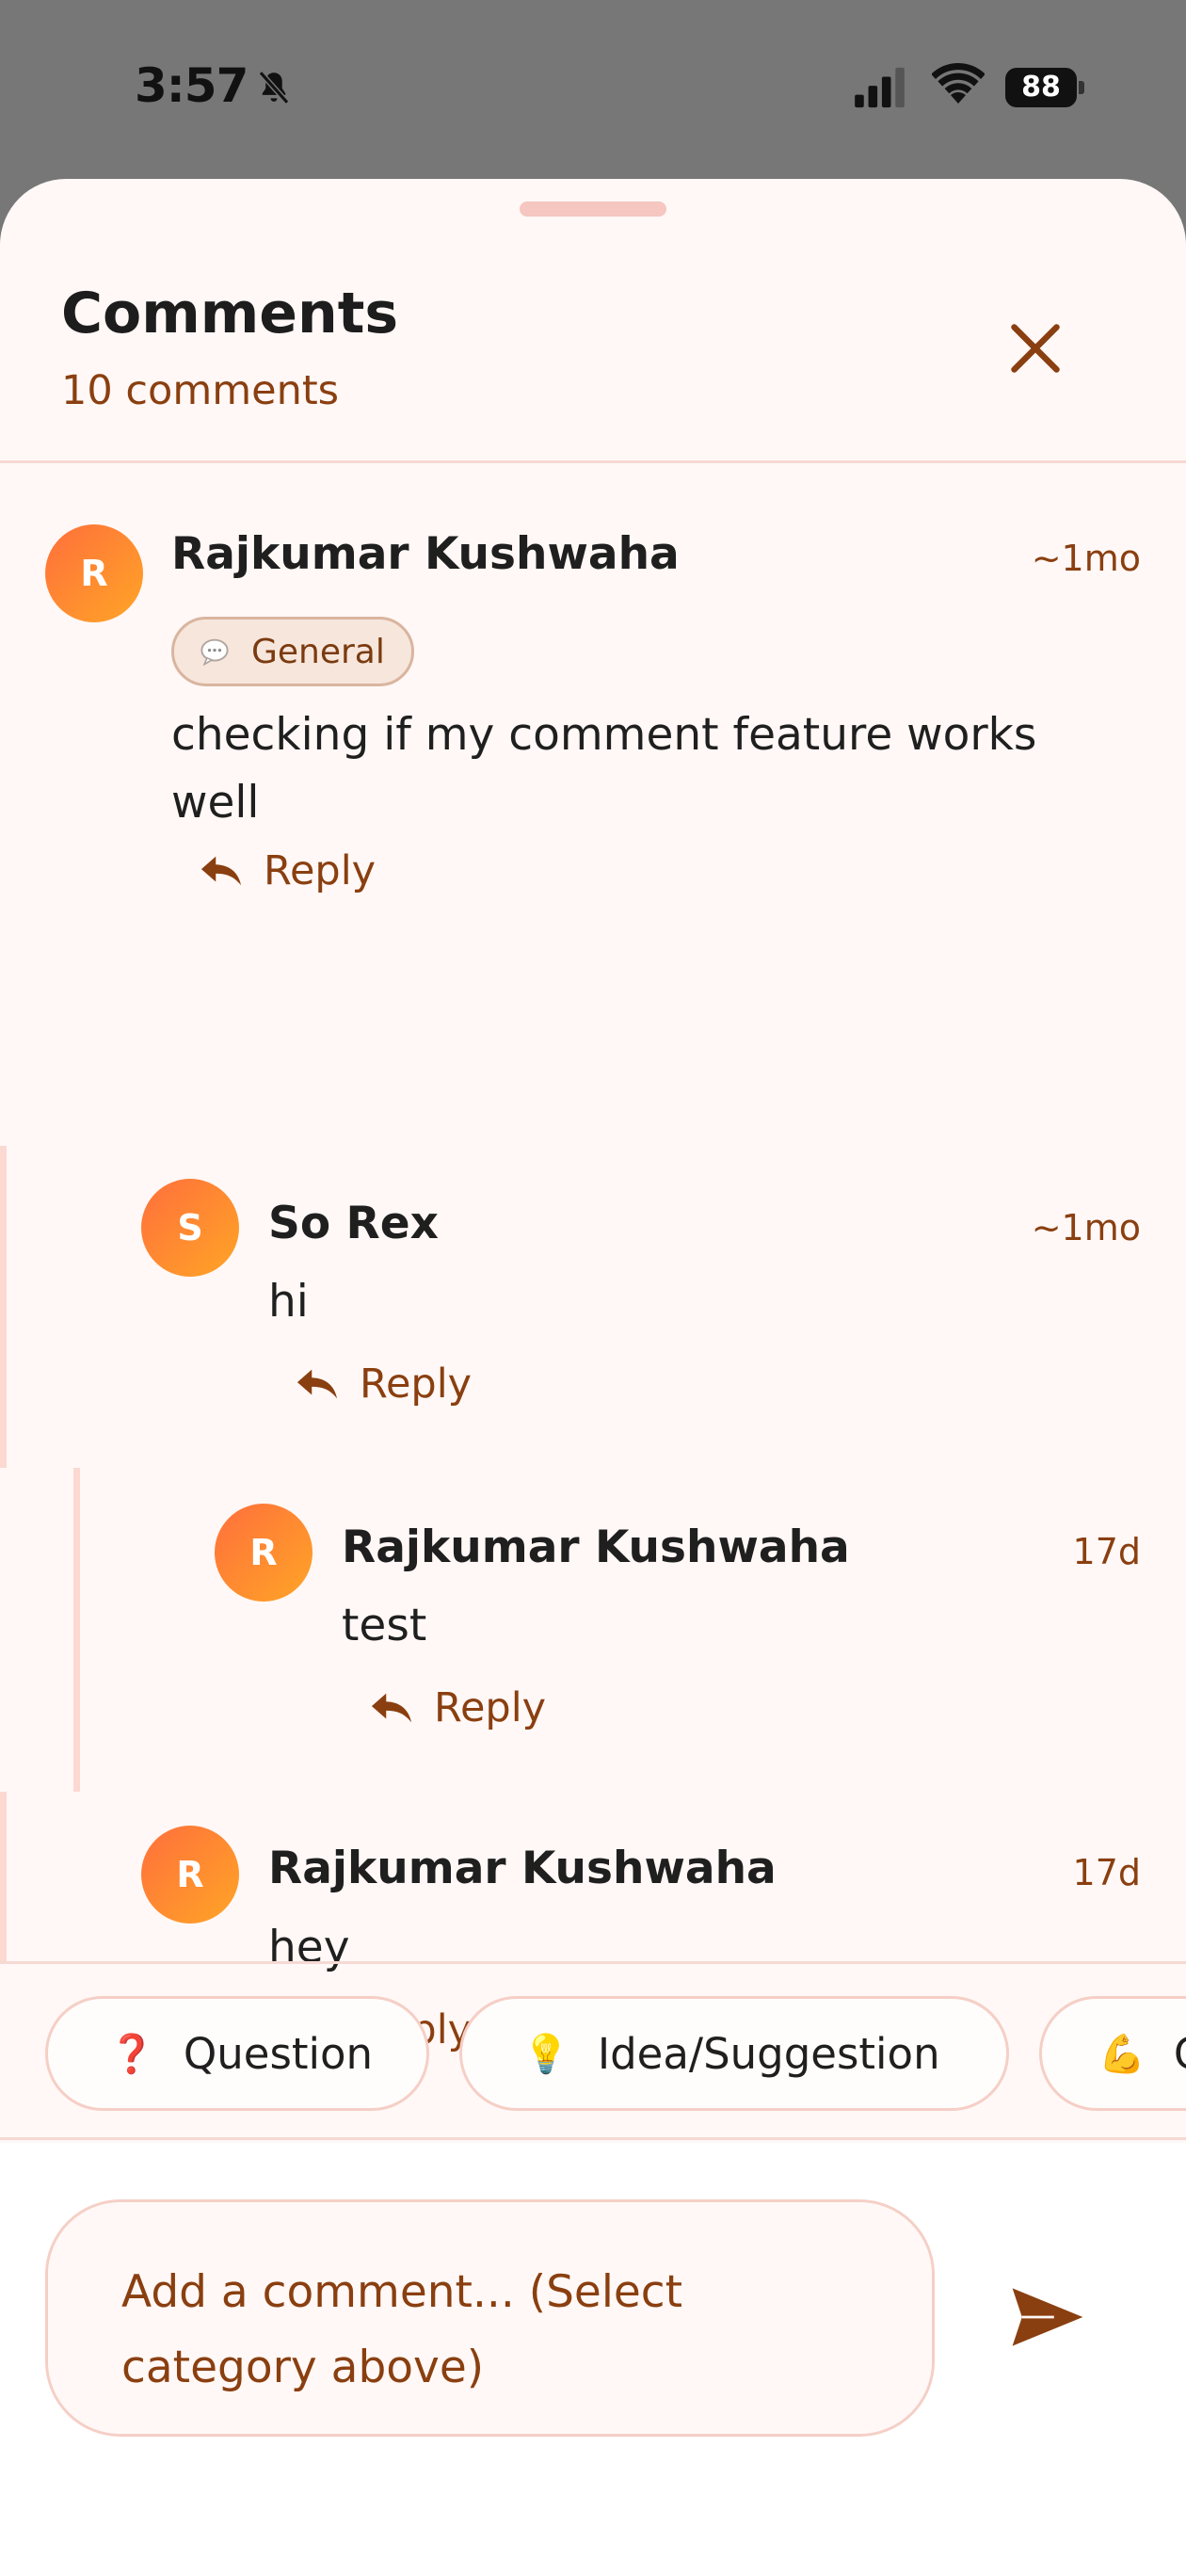  I want to click on category-chip-label: Question, so click(278, 2053).